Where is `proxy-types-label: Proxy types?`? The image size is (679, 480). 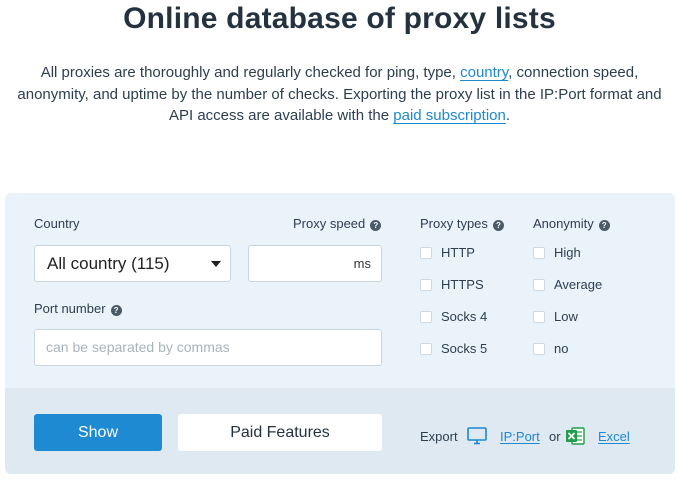
proxy-types-label: Proxy types? is located at coordinates (462, 224).